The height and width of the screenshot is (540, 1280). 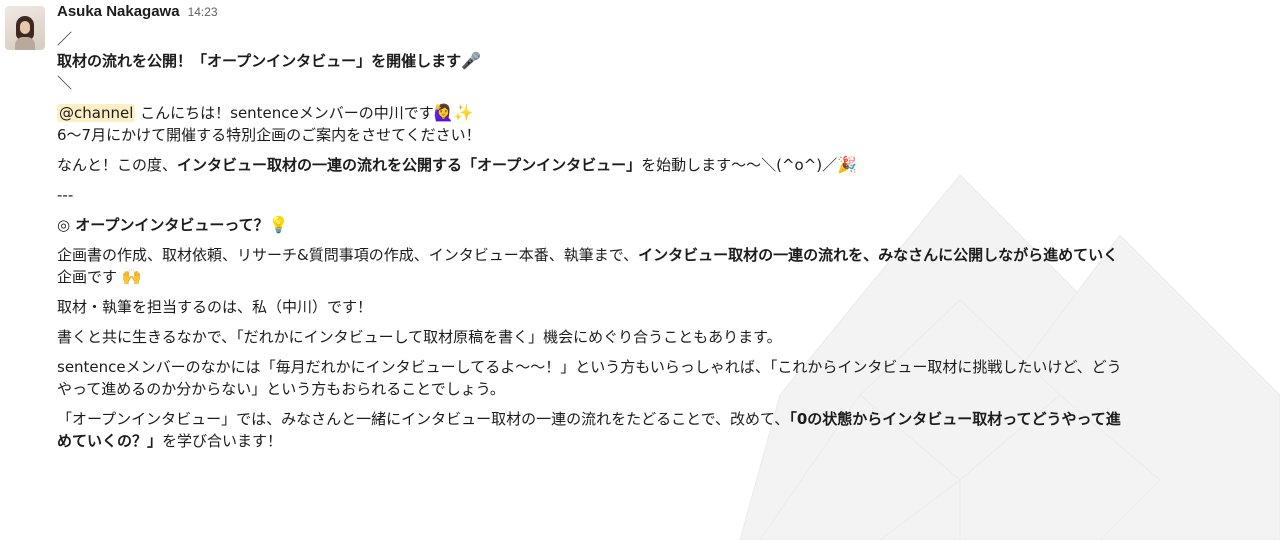 I want to click on message-timestamp: 14:23, so click(x=203, y=12).